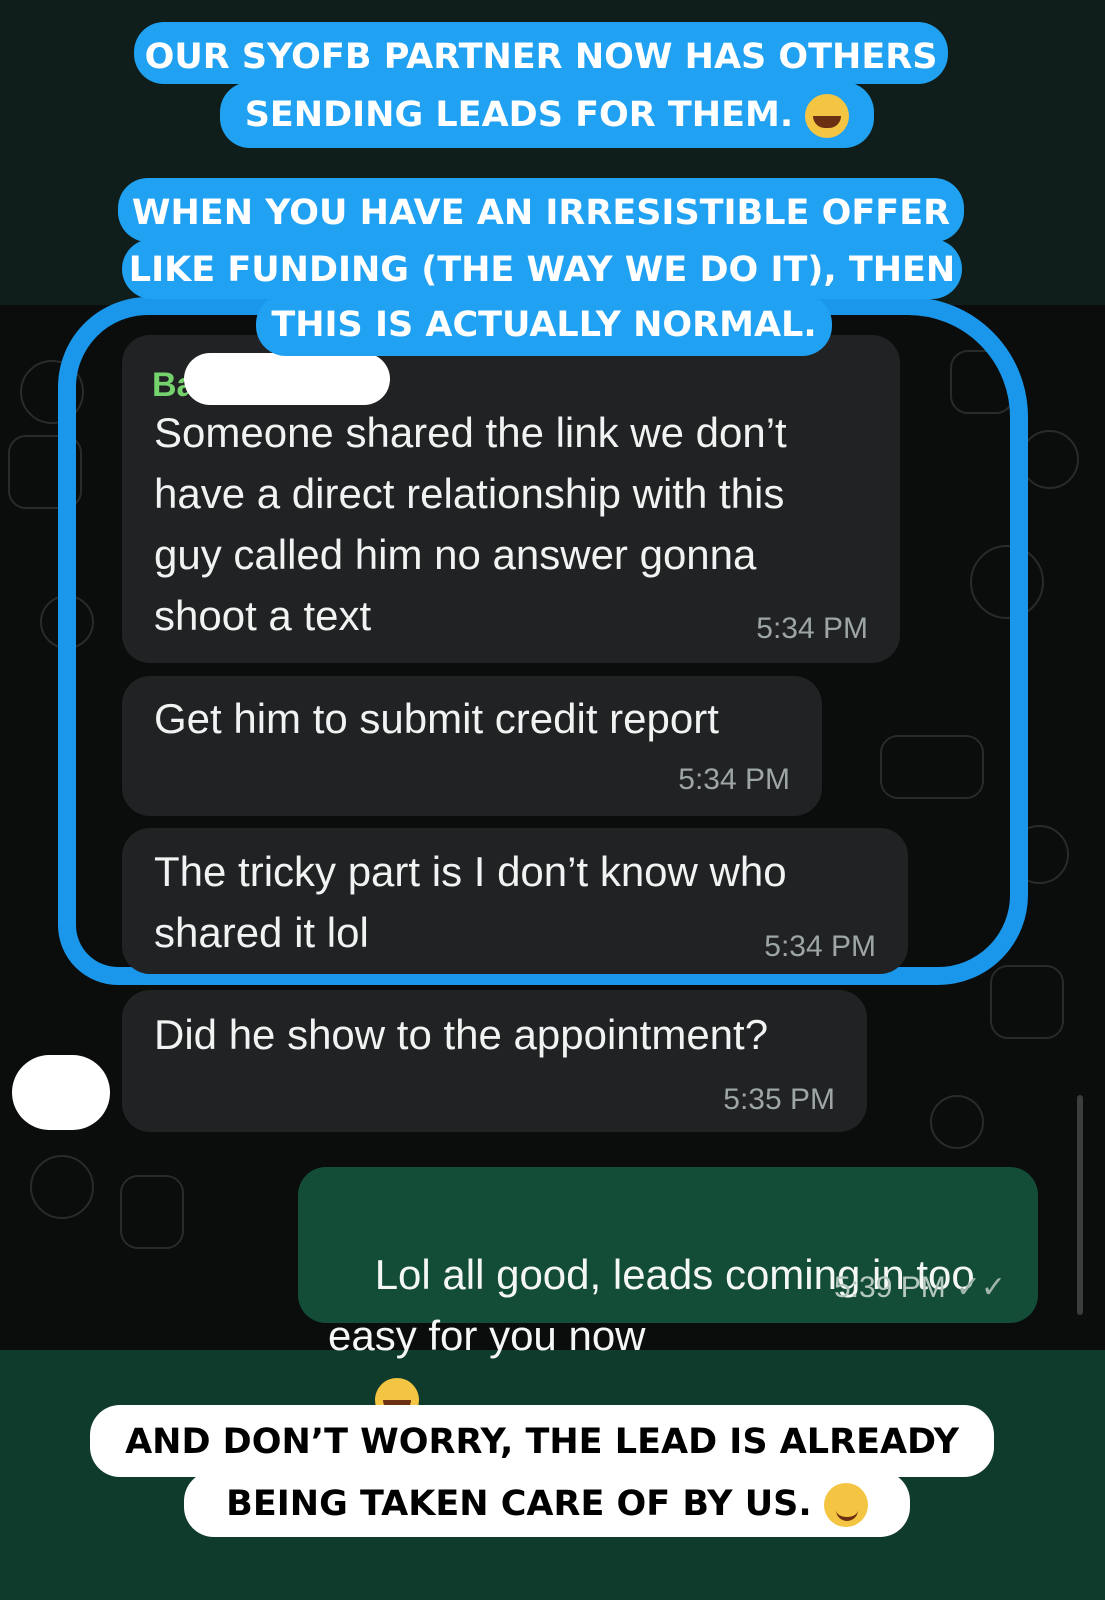  I want to click on caption-bottom-line2: BEING TAKEN CARE OF BY US., so click(547, 1504).